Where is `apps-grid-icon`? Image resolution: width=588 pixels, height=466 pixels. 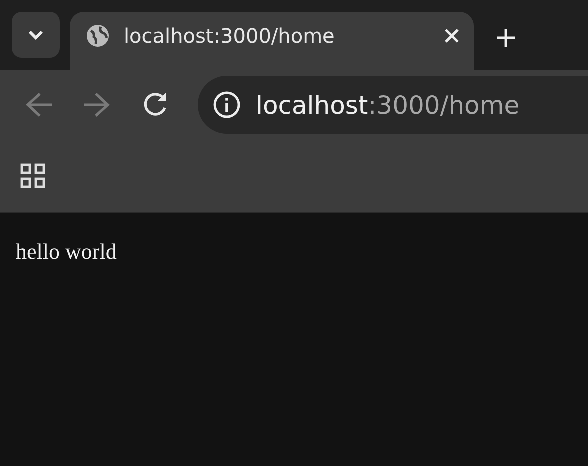 apps-grid-icon is located at coordinates (33, 176).